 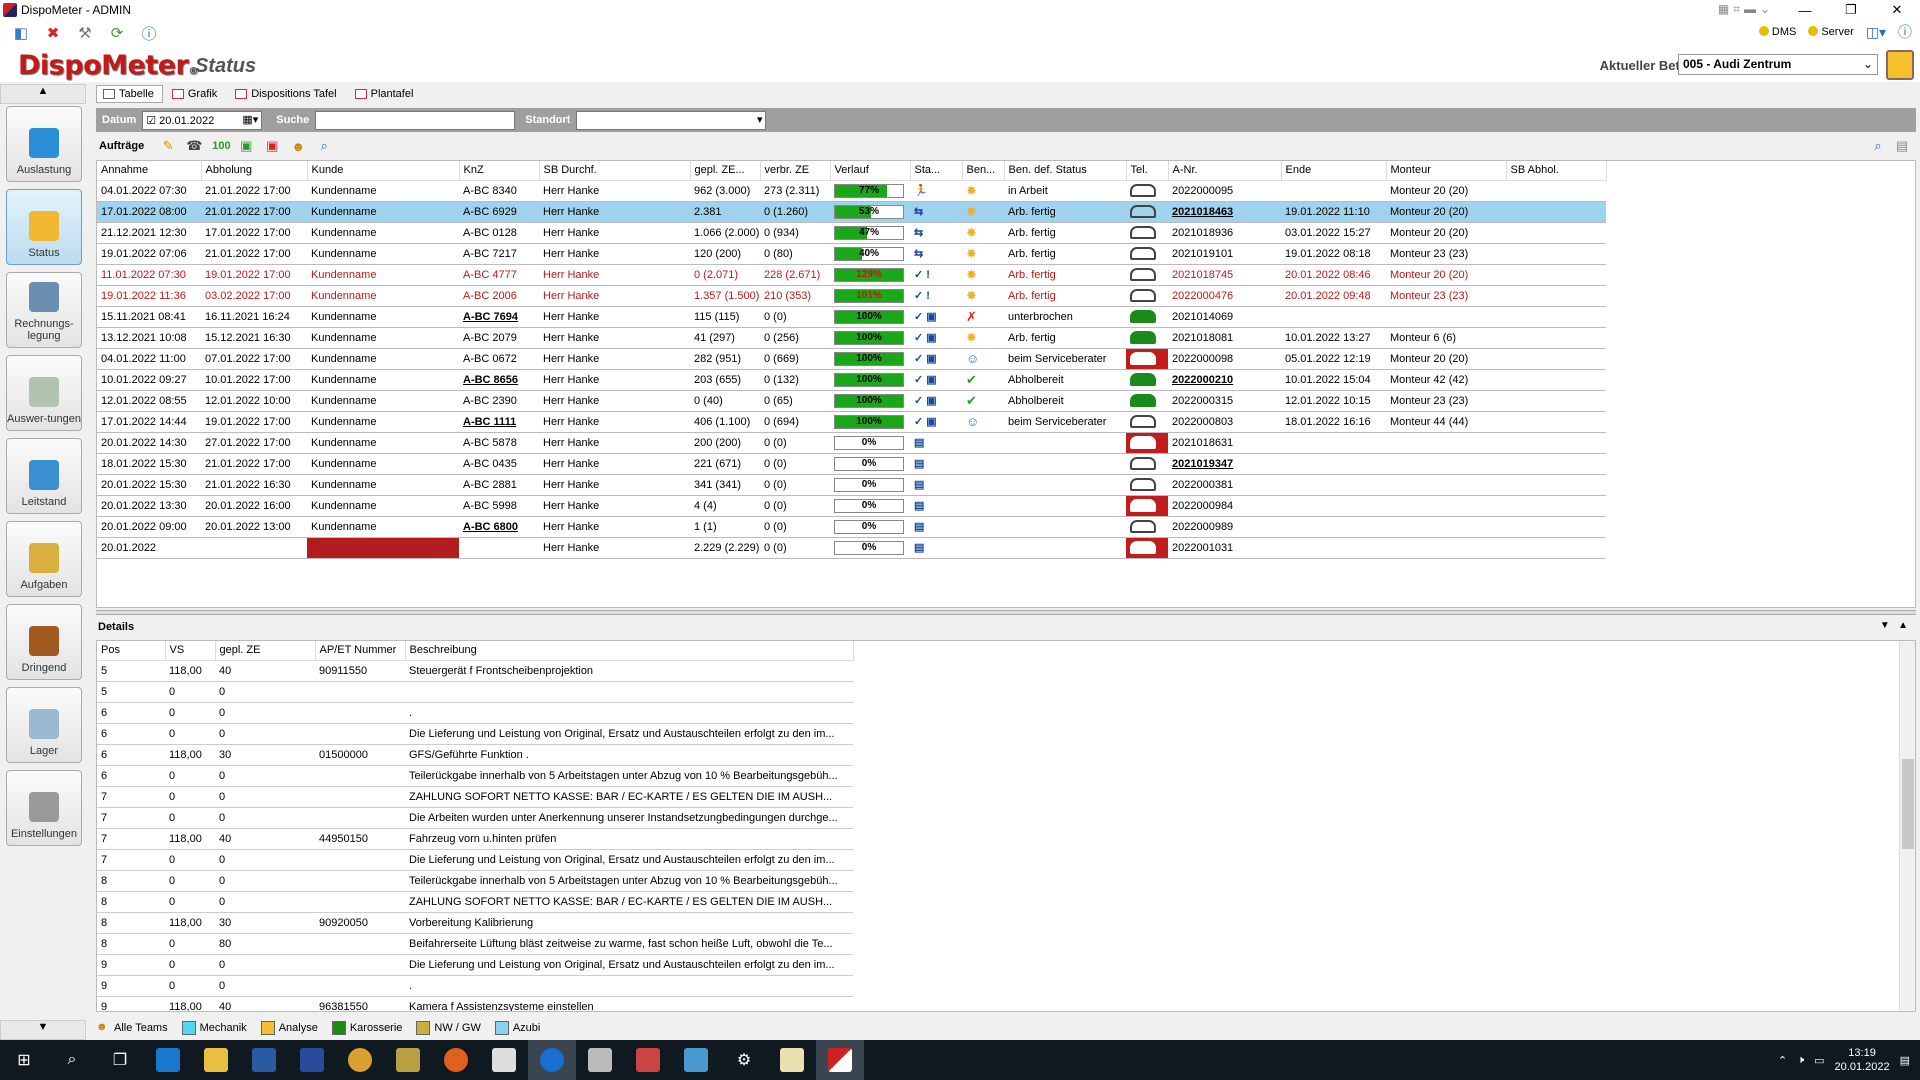 I want to click on column-header: AP/ET Nummer, so click(x=360, y=651).